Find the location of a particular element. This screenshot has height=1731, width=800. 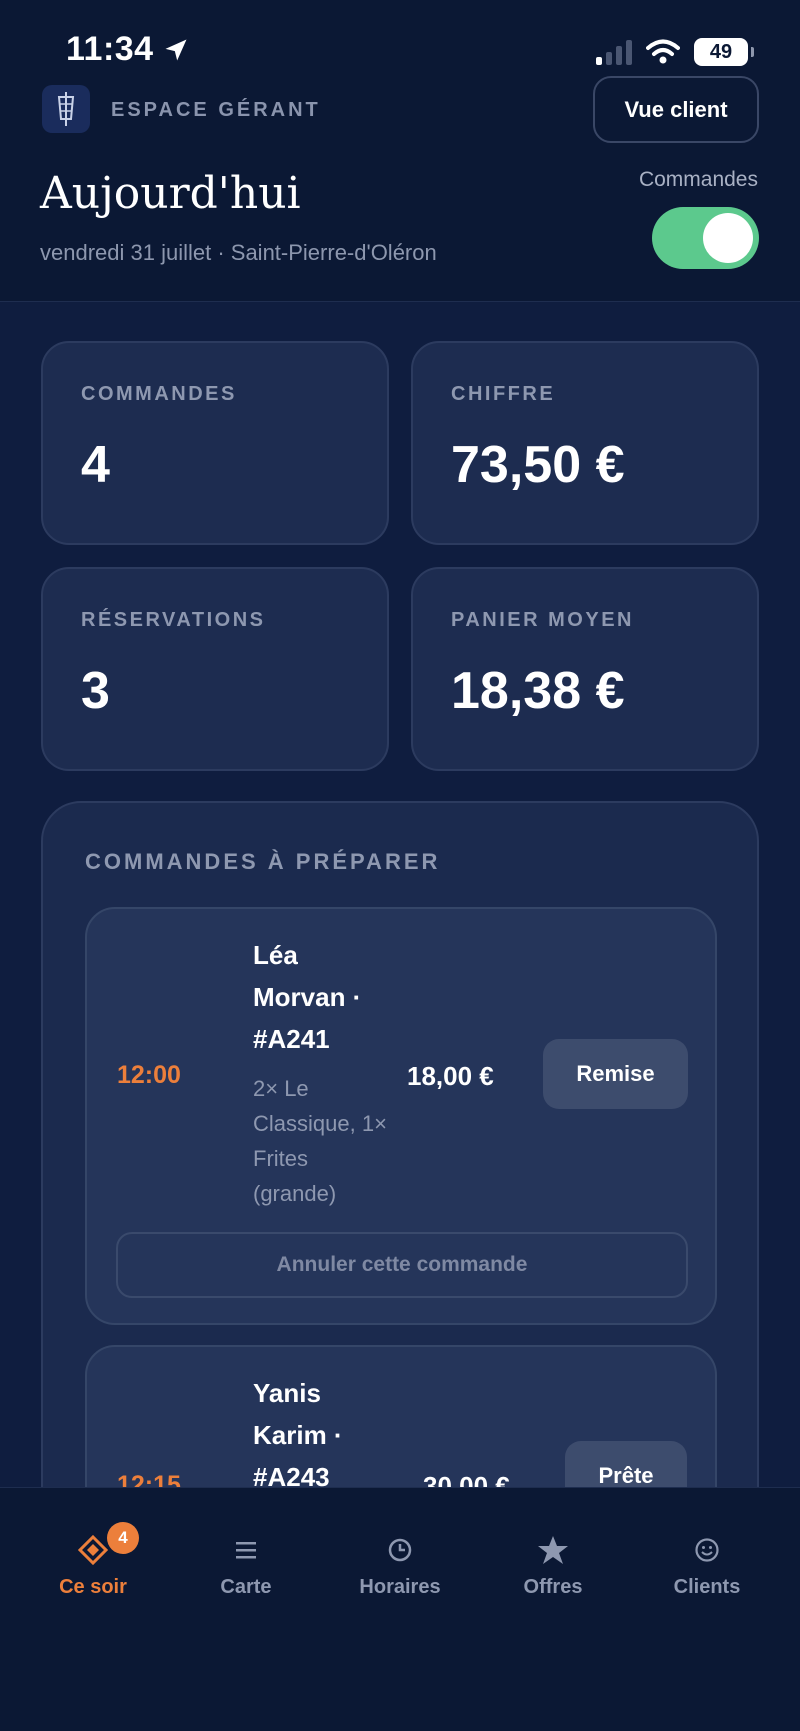

page-title: Aujourd'hui is located at coordinates (170, 193).